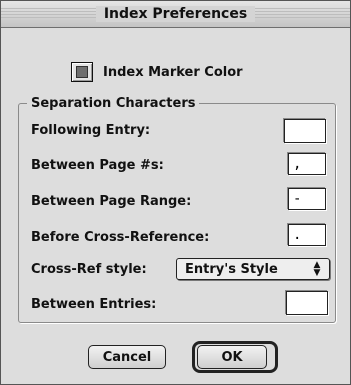 The width and height of the screenshot is (351, 385). Describe the element at coordinates (307, 164) in the screenshot. I see `between-page-numbers-field: ,` at that location.